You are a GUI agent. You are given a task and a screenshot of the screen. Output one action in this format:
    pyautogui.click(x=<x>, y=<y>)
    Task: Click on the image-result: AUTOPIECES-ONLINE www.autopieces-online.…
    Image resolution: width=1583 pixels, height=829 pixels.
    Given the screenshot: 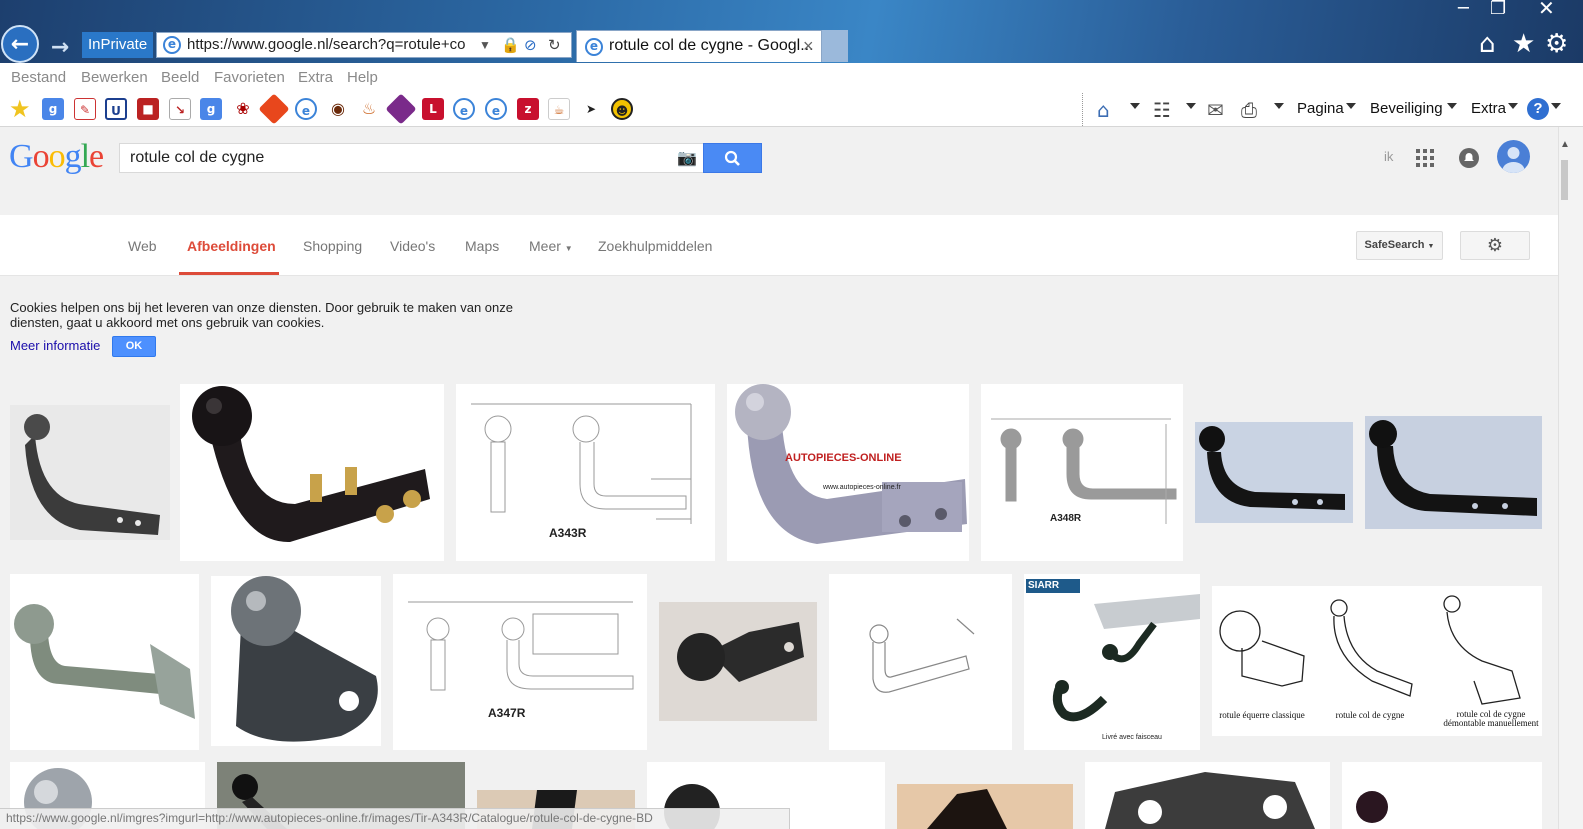 What is the action you would take?
    pyautogui.click(x=848, y=472)
    